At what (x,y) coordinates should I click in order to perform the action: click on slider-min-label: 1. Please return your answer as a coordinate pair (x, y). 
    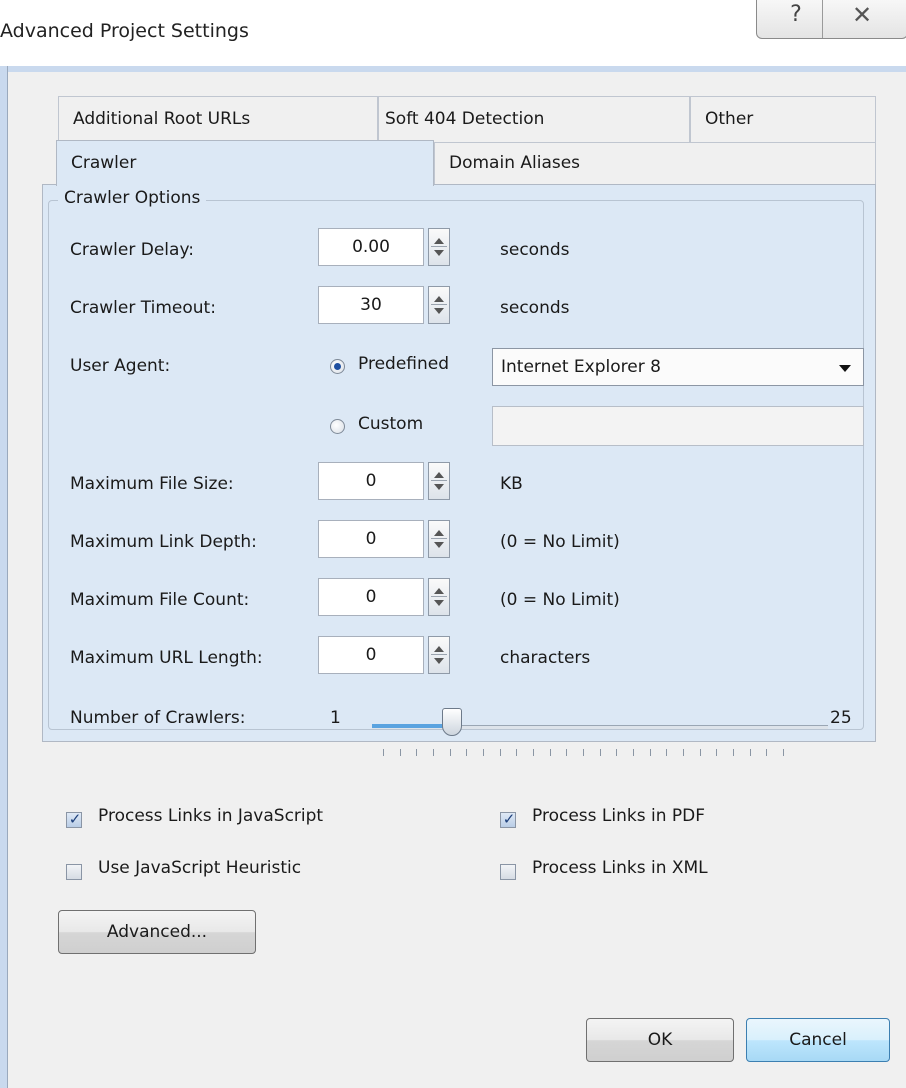
    Looking at the image, I should click on (335, 718).